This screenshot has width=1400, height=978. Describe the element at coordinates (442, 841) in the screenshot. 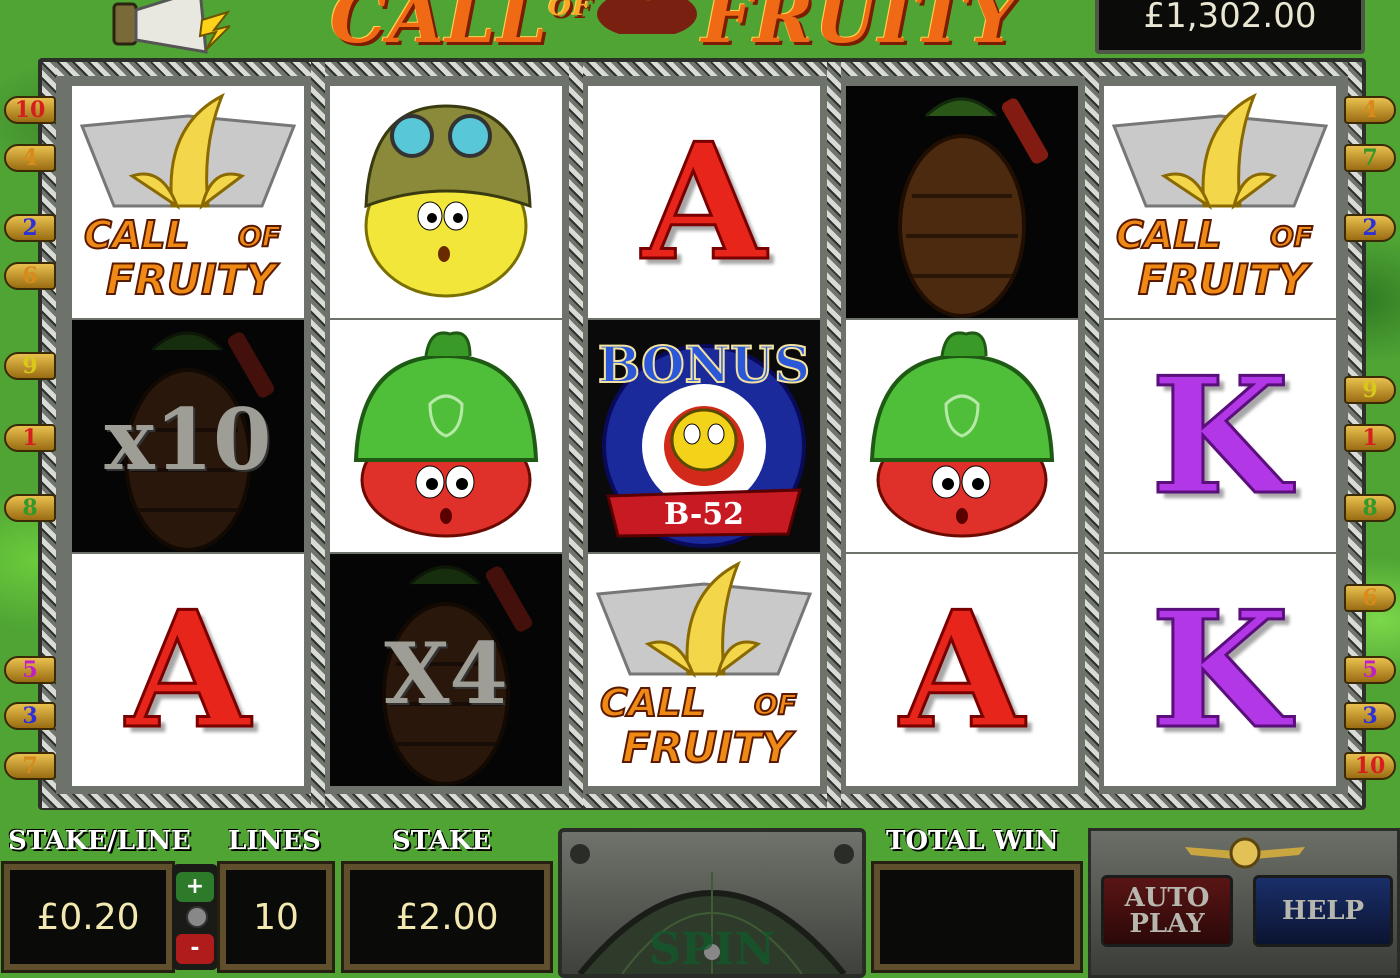

I see `stake-label: STAKE` at that location.